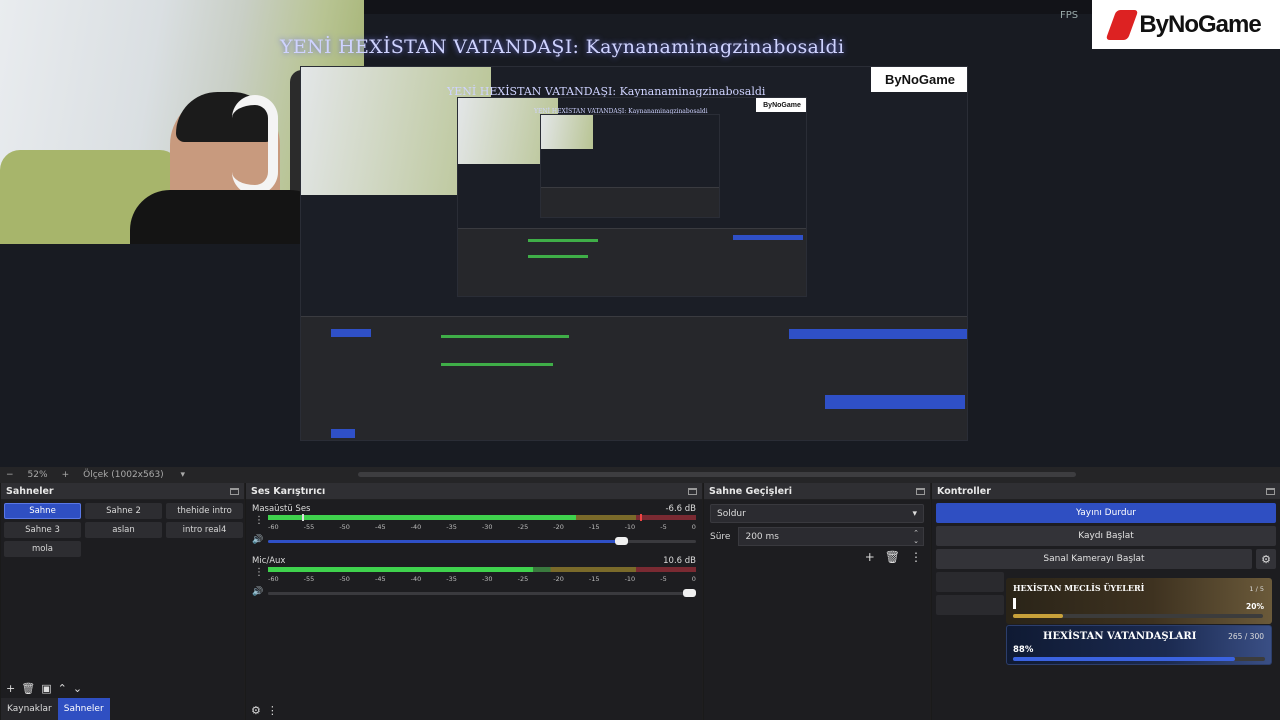 The image size is (1280, 720). What do you see at coordinates (37, 475) in the screenshot?
I see `zoom-level: 52%` at bounding box center [37, 475].